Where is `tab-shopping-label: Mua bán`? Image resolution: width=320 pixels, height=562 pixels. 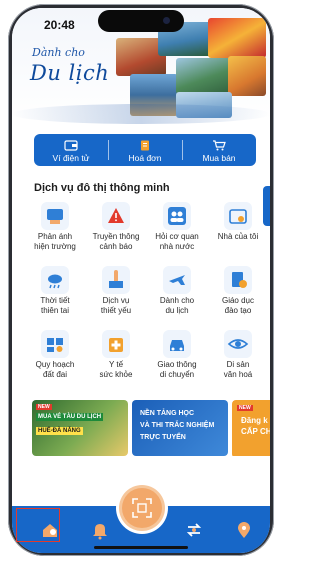
tab-shopping-label: Mua bán is located at coordinates (219, 158).